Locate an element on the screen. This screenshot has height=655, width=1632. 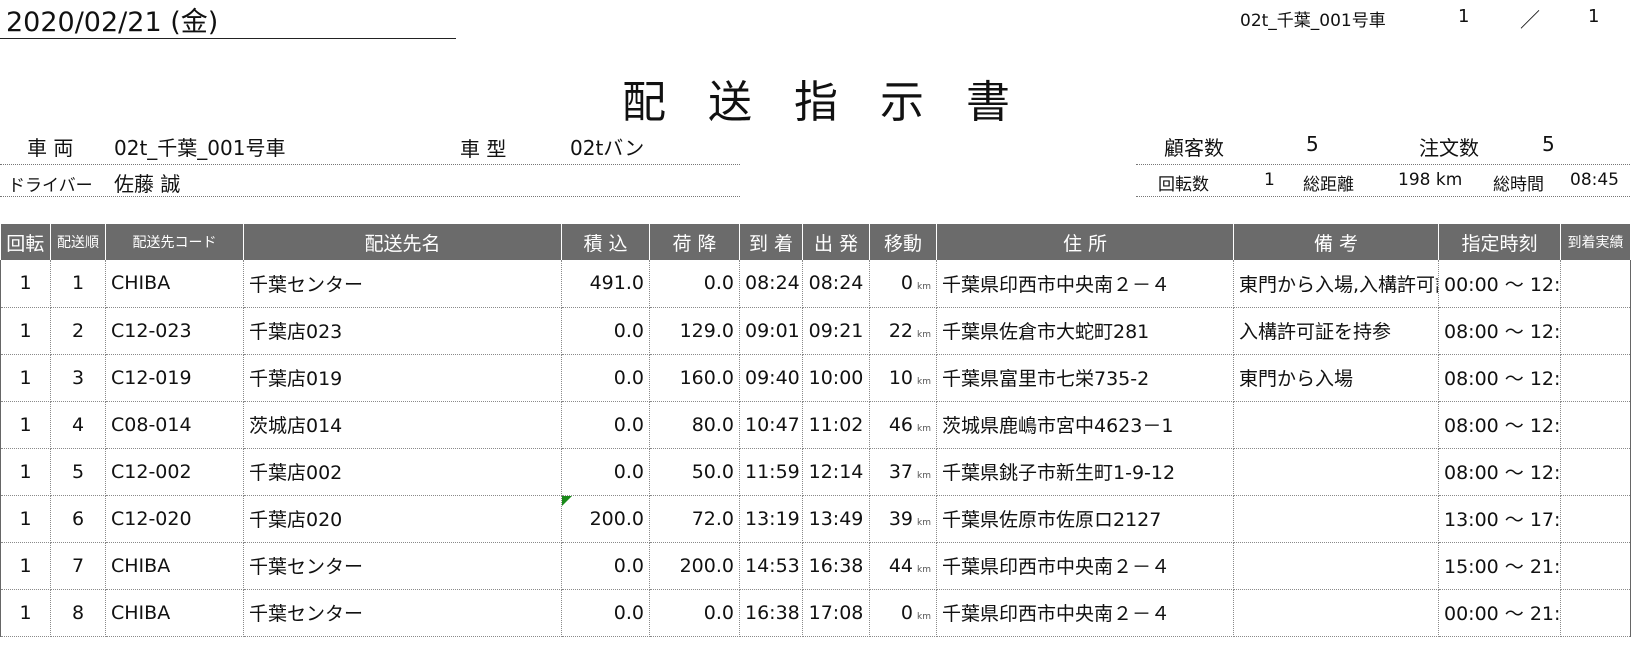
cell-time-window: 00:00 ～ 12:00 is located at coordinates (1499, 284).